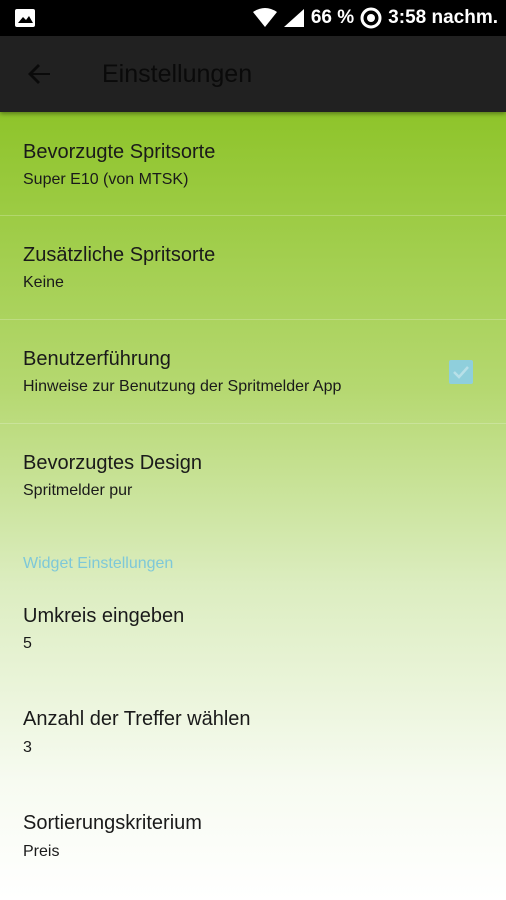  I want to click on clock: 3:58 nachm., so click(443, 17).